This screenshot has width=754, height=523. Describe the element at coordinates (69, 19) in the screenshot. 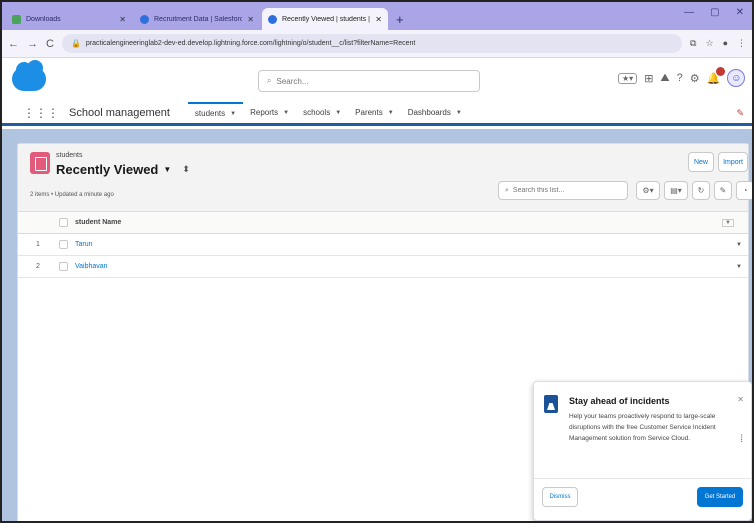

I see `browser-tab-downloads: Downloads ✕` at that location.